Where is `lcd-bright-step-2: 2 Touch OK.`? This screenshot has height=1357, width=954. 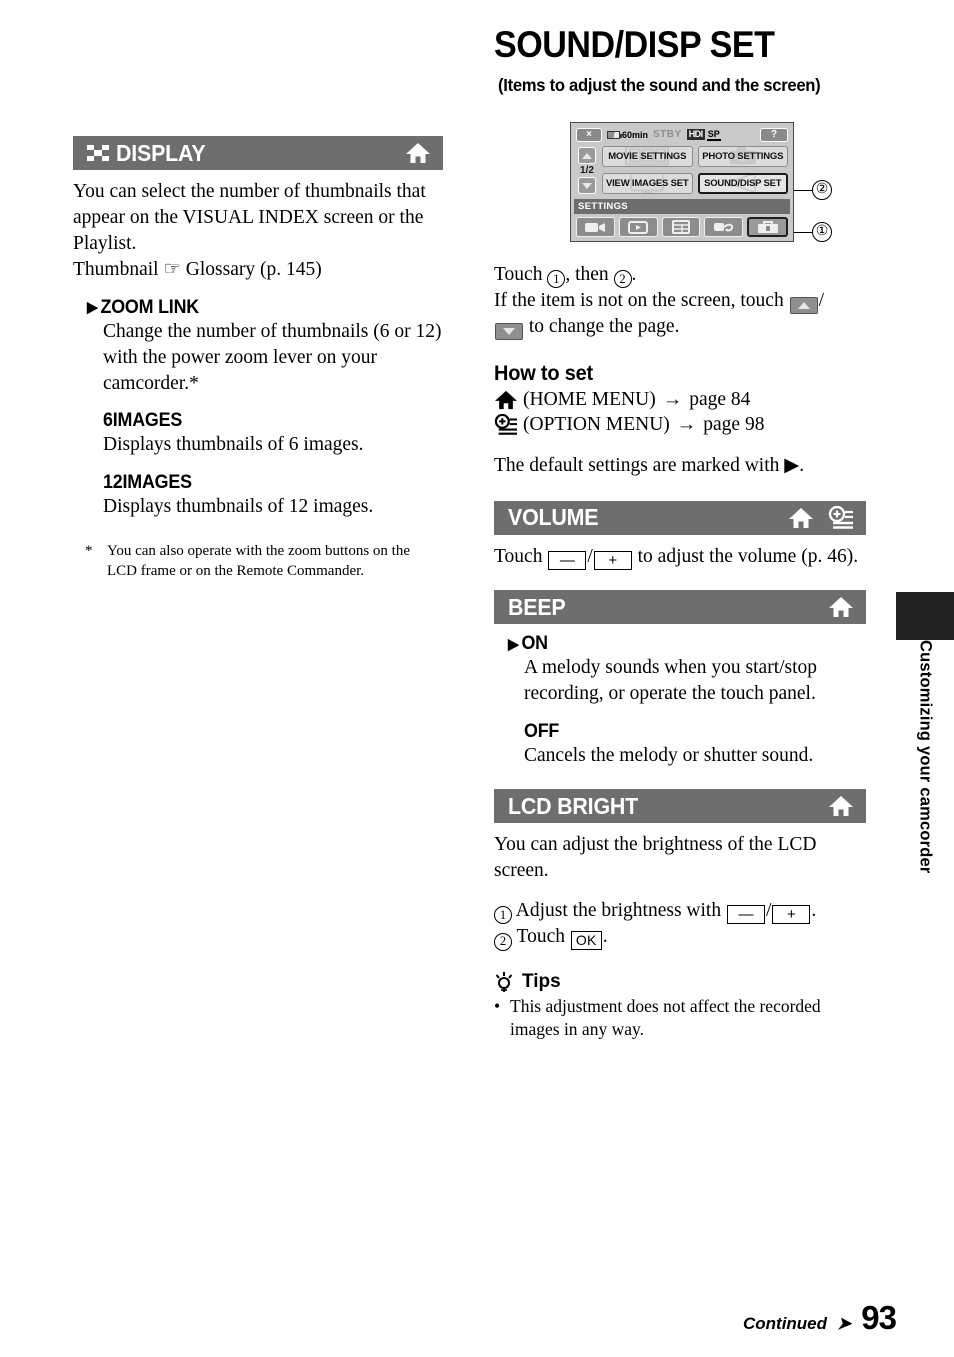
lcd-bright-step-2: 2 Touch OK. is located at coordinates (680, 937).